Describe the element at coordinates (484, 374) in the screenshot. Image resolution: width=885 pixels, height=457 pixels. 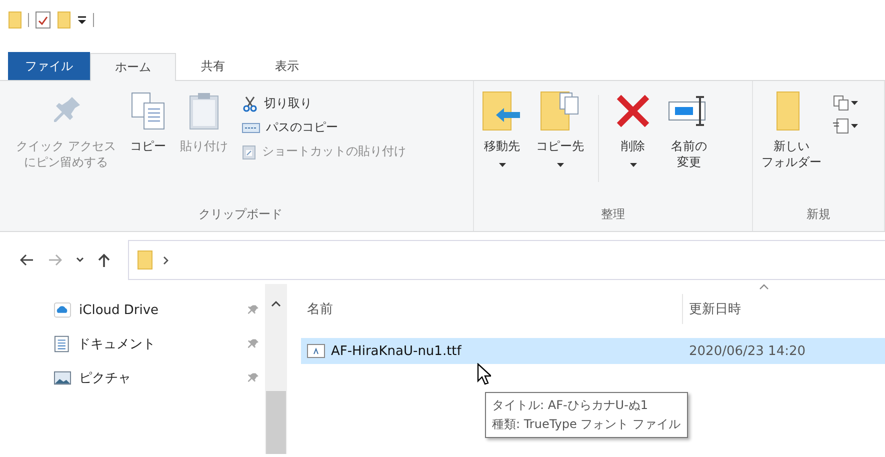
I see `cursor-icon` at that location.